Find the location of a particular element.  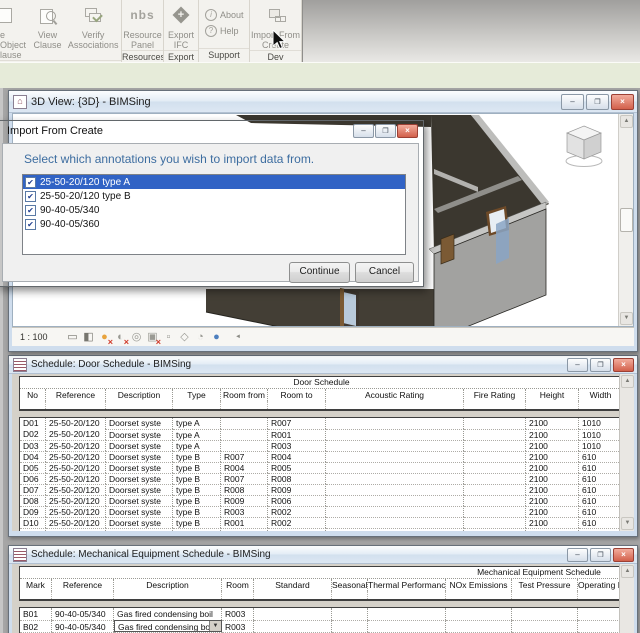

annotation-list-item: ✔ 90-40-05/360 is located at coordinates (214, 224).